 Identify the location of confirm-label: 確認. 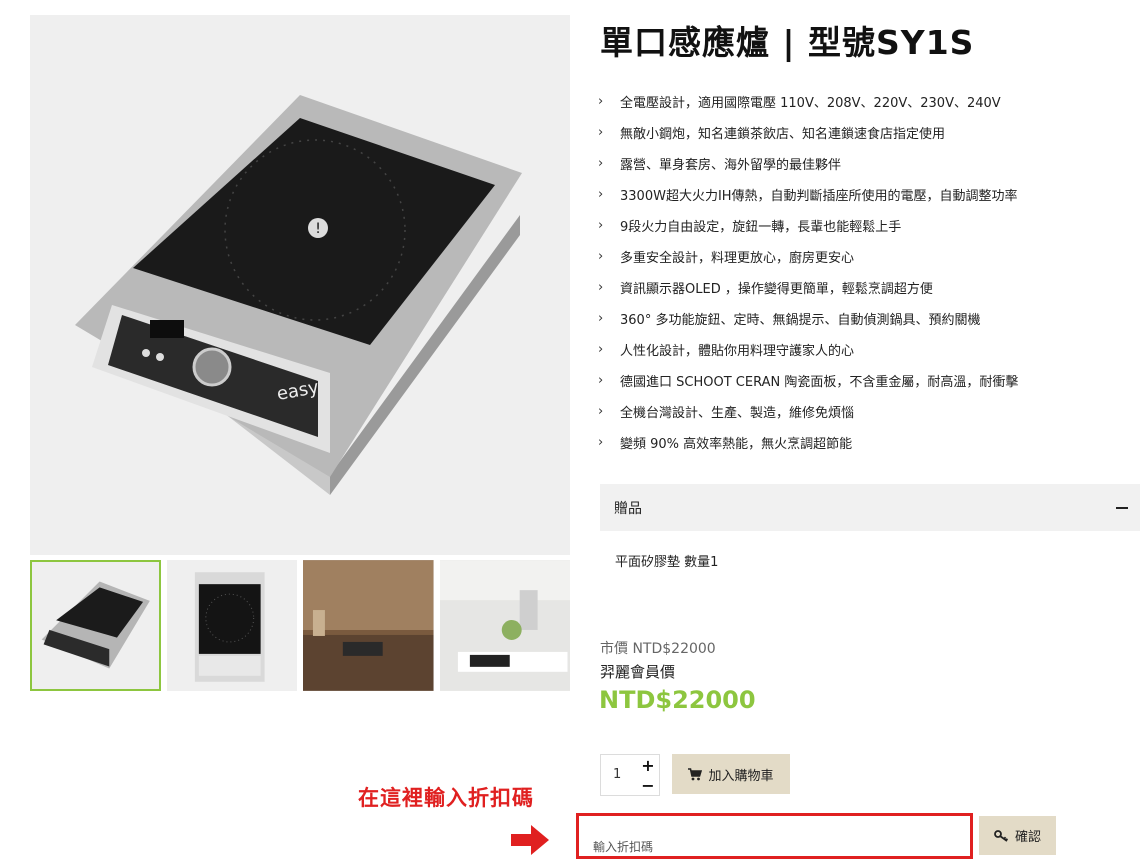
(1027, 837).